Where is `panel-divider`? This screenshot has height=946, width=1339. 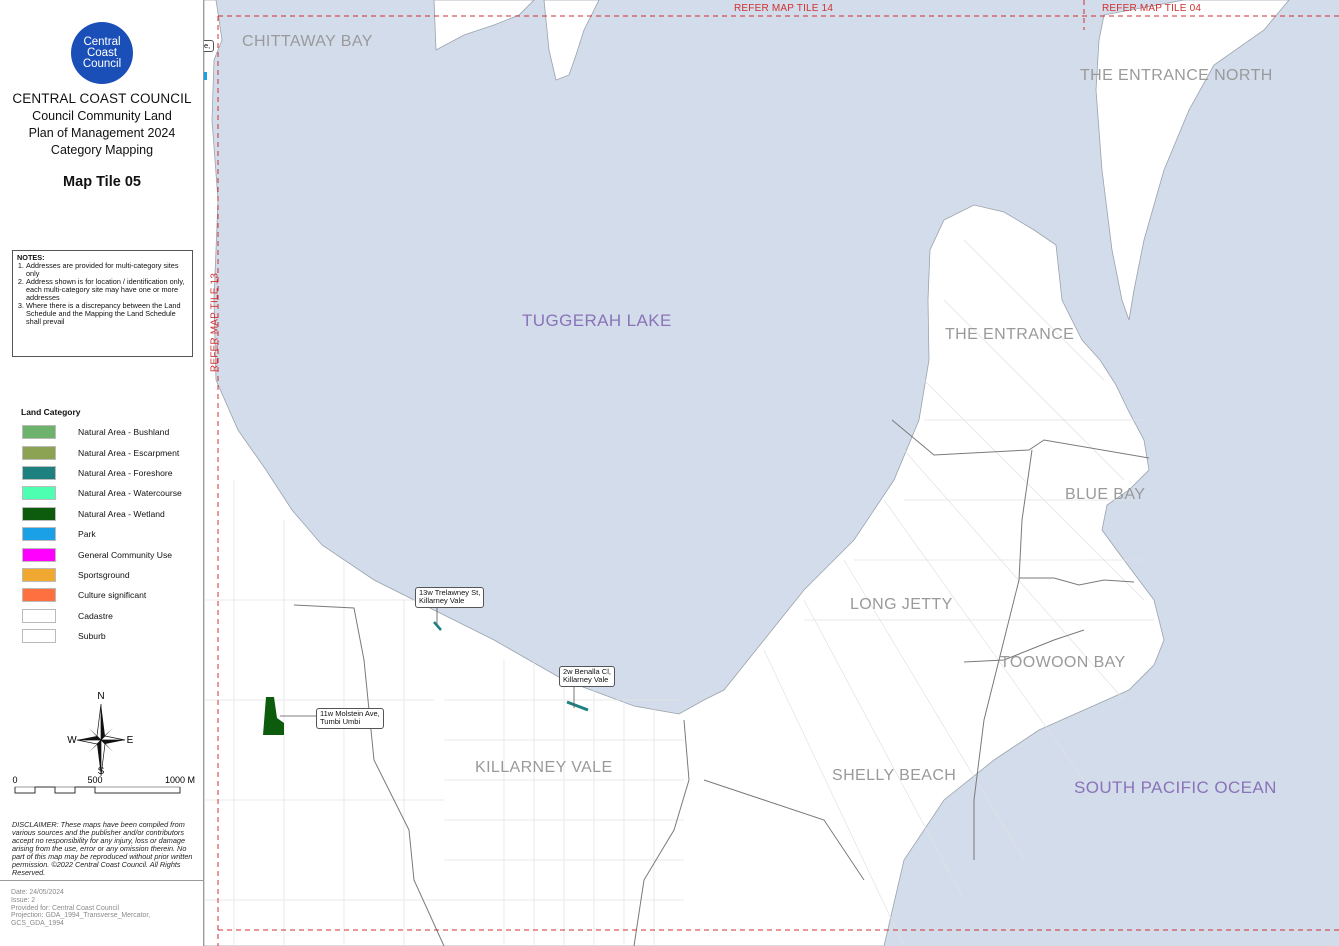
panel-divider is located at coordinates (102, 880).